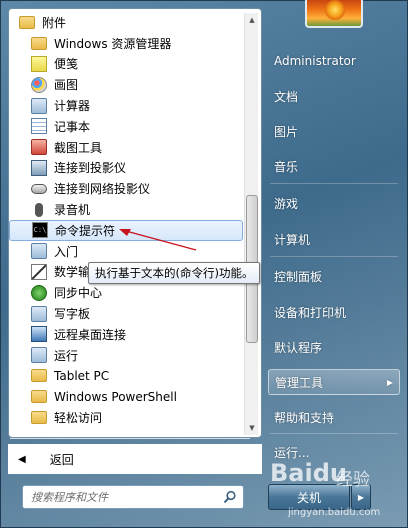 The height and width of the screenshot is (528, 408). What do you see at coordinates (251, 224) in the screenshot?
I see `vertical-scrollbar: ▲ ▼` at bounding box center [251, 224].